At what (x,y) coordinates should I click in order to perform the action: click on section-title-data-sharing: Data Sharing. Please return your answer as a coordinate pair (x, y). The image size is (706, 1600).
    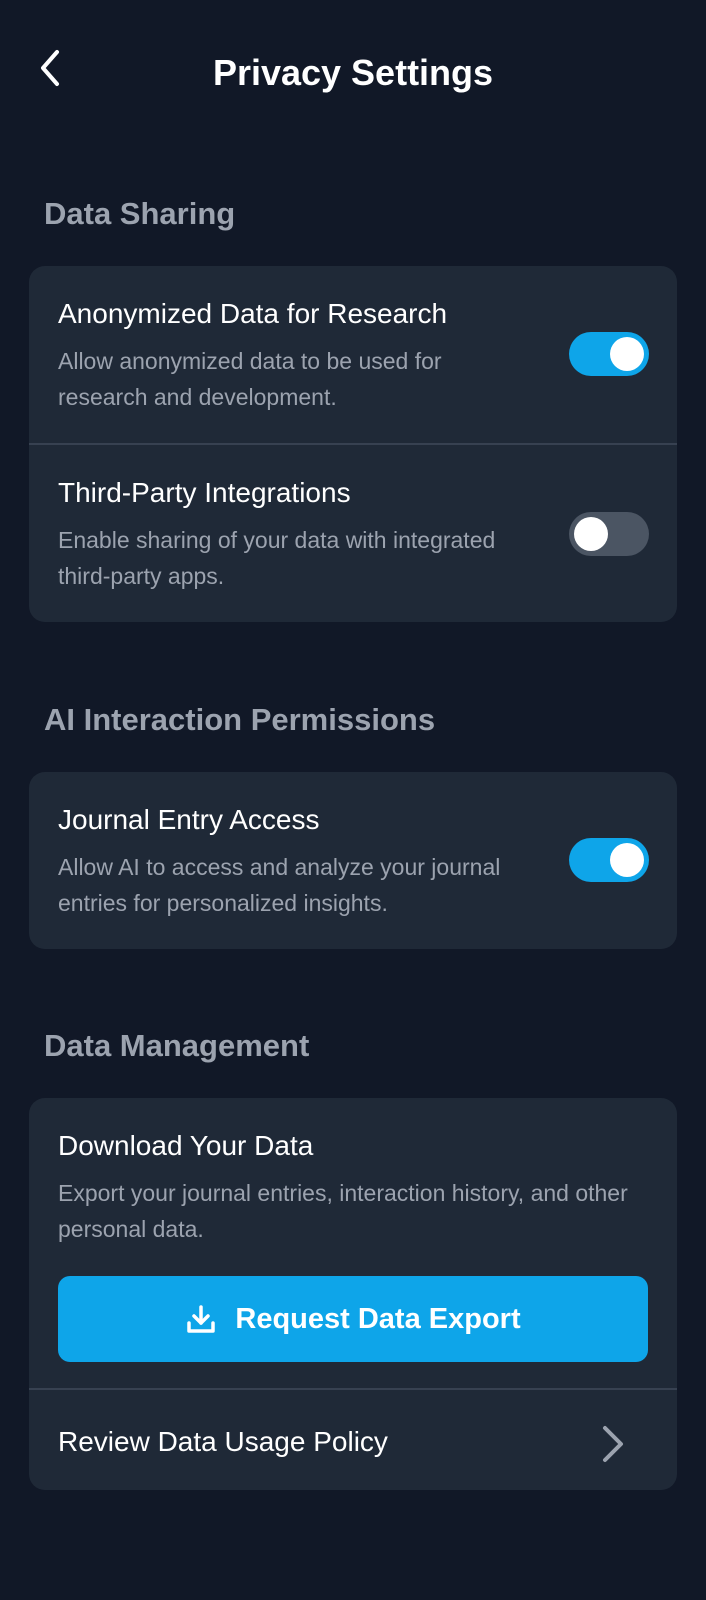
    Looking at the image, I should click on (140, 213).